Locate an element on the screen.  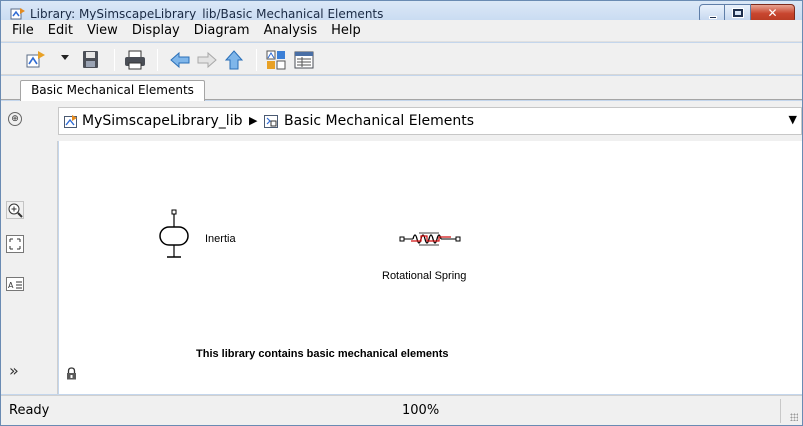
minimize-icon is located at coordinates (713, 17).